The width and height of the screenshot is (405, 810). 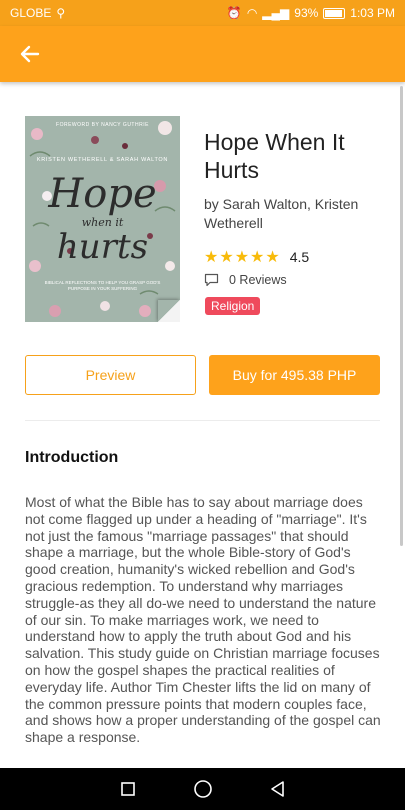 What do you see at coordinates (334, 13) in the screenshot?
I see `battery-icon` at bounding box center [334, 13].